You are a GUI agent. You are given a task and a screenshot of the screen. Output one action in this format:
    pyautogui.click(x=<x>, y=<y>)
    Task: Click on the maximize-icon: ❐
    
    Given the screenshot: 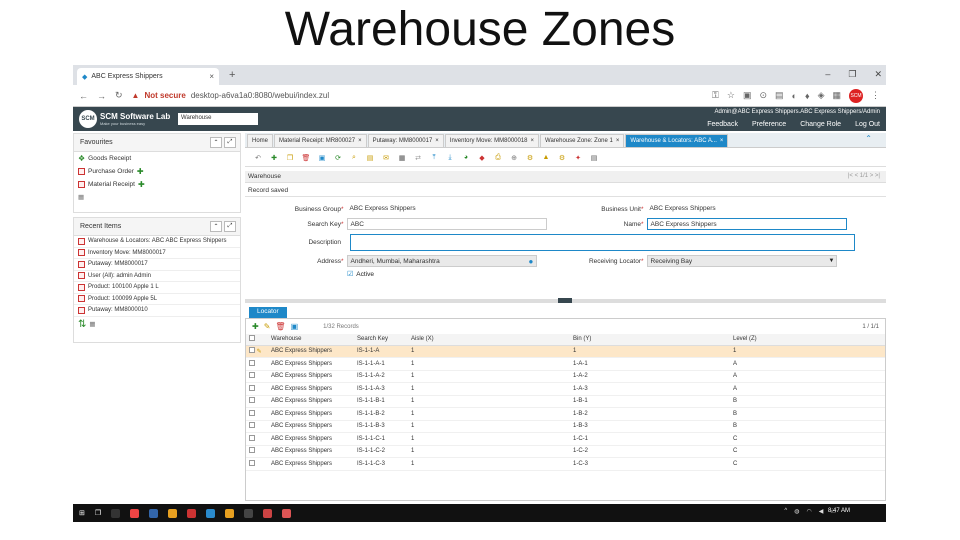 What is the action you would take?
    pyautogui.click(x=852, y=74)
    